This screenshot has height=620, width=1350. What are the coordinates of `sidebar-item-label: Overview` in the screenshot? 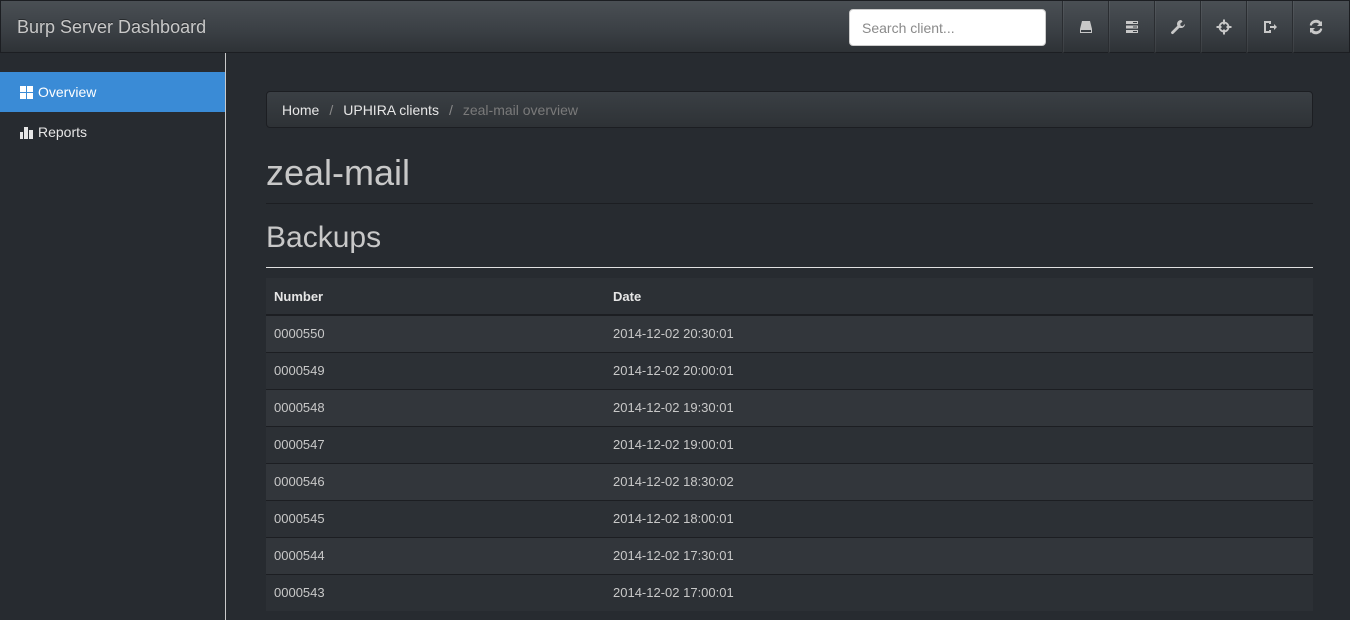 It's located at (67, 92).